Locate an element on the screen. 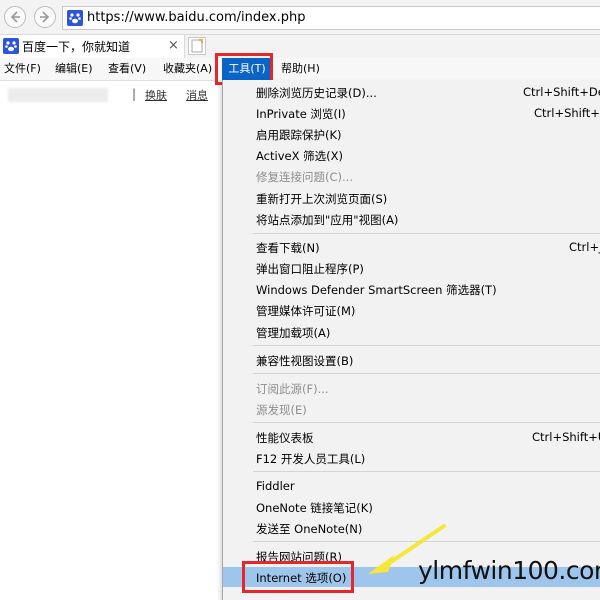 The width and height of the screenshot is (600, 600). menu-item-view-downloads: 查看下载(N) Ctrl+J is located at coordinates (411, 247).